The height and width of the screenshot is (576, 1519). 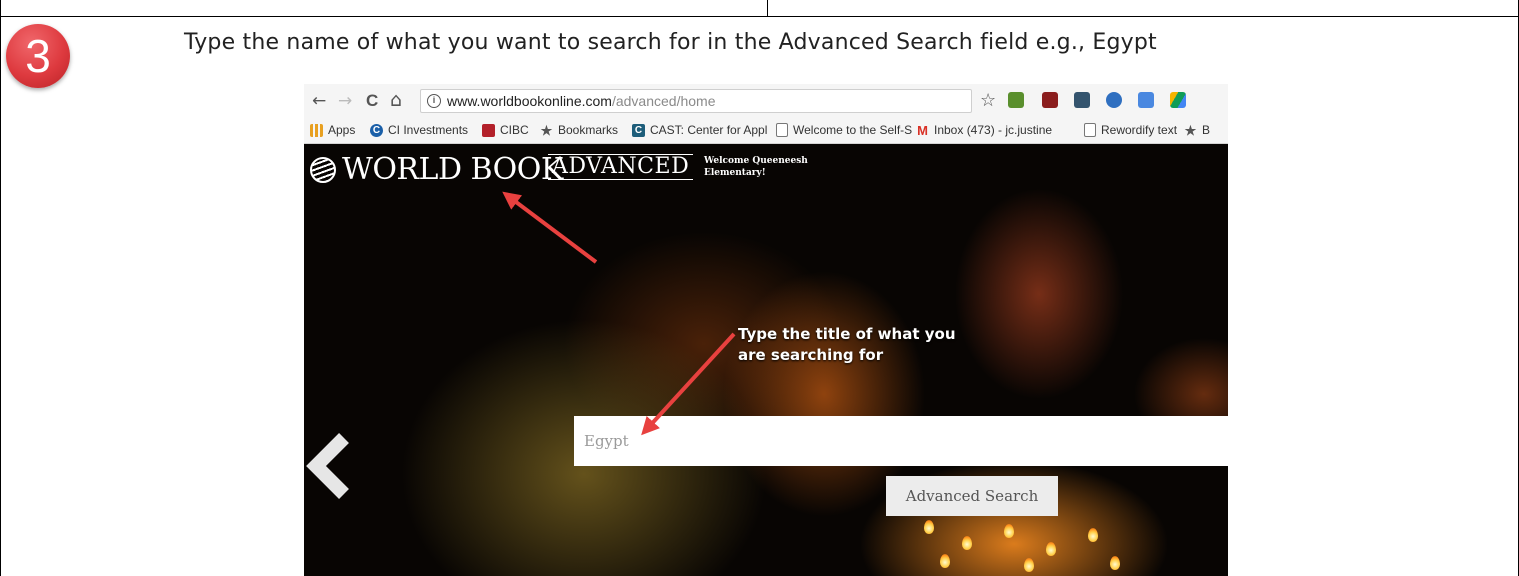 I want to click on bookmark-label: Apps, so click(x=342, y=130).